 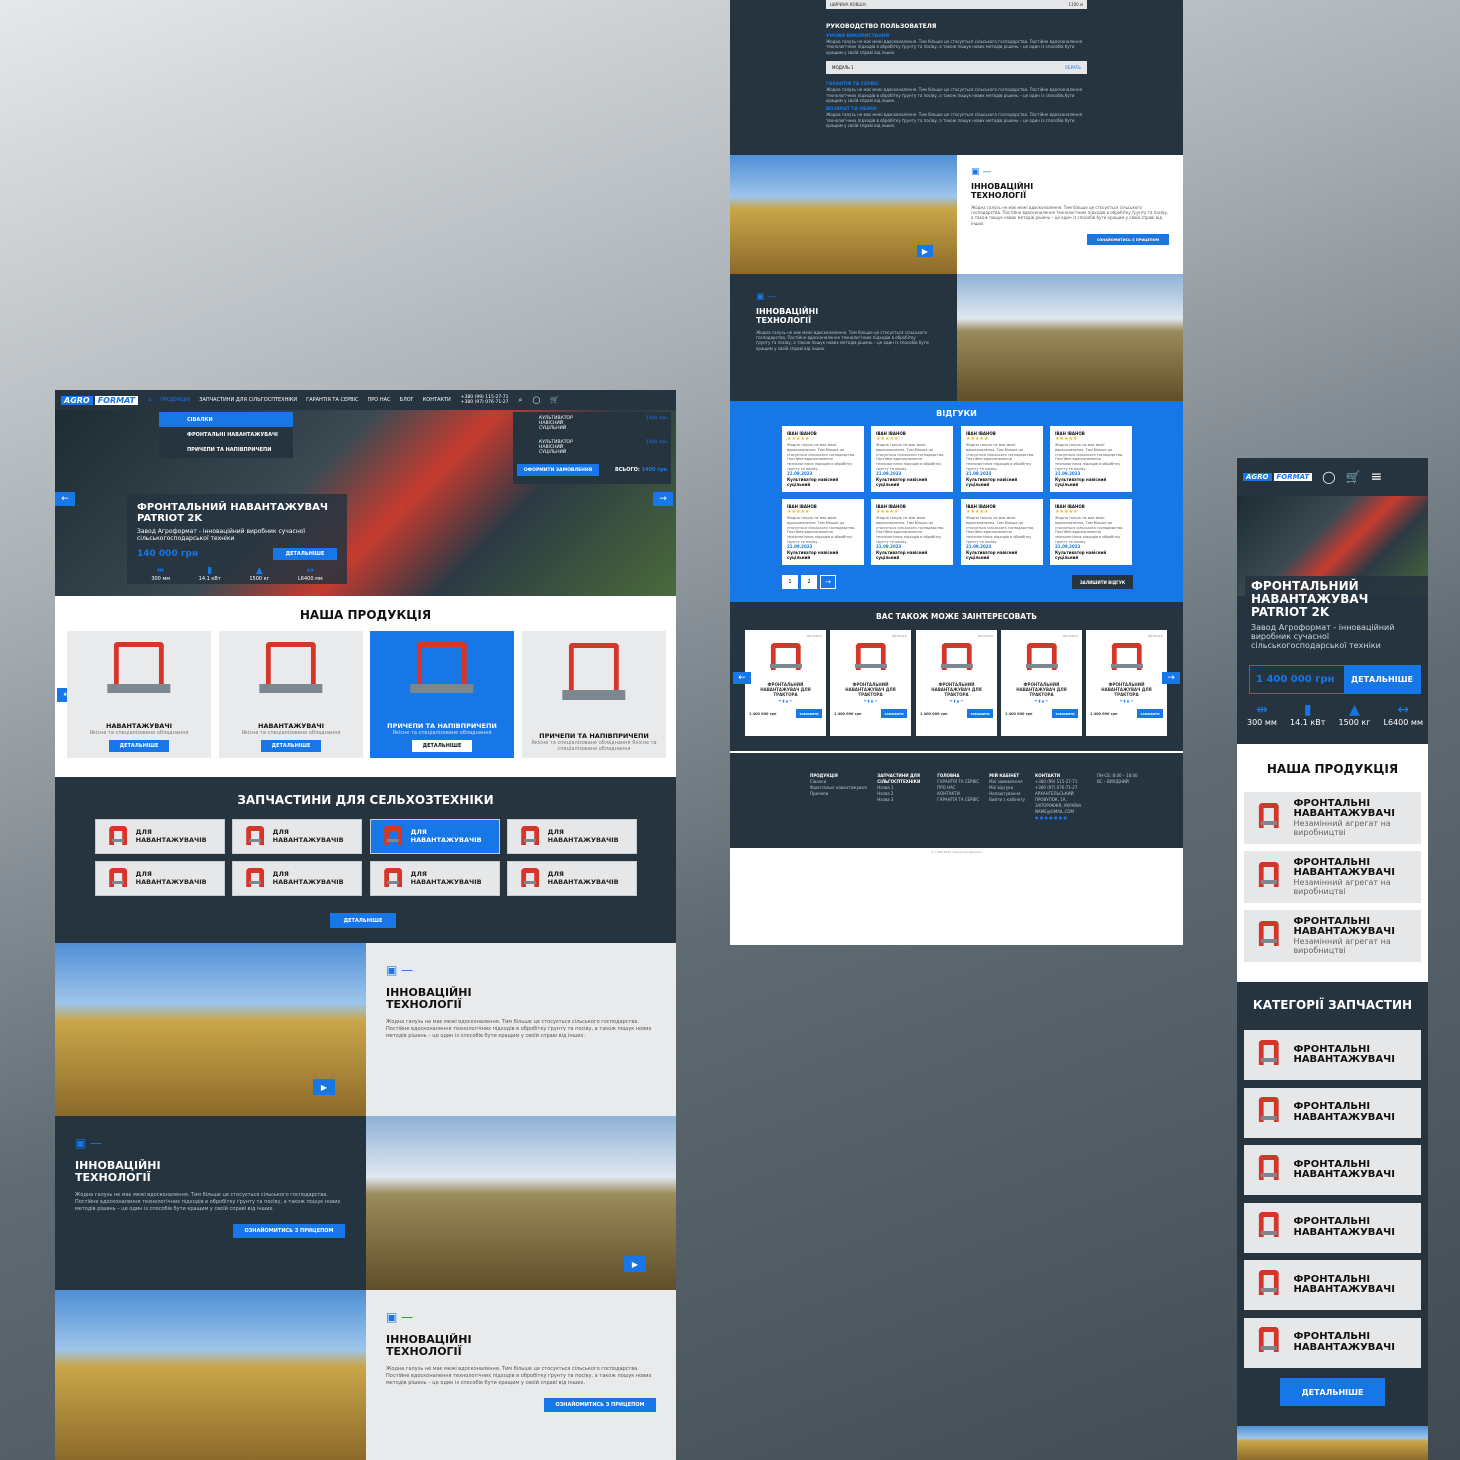 I want to click on nav-parts: ЗАПЧАСТИНИ ДЛЯ СІЛЬГОСПТЕХНІКИ, so click(x=248, y=400).